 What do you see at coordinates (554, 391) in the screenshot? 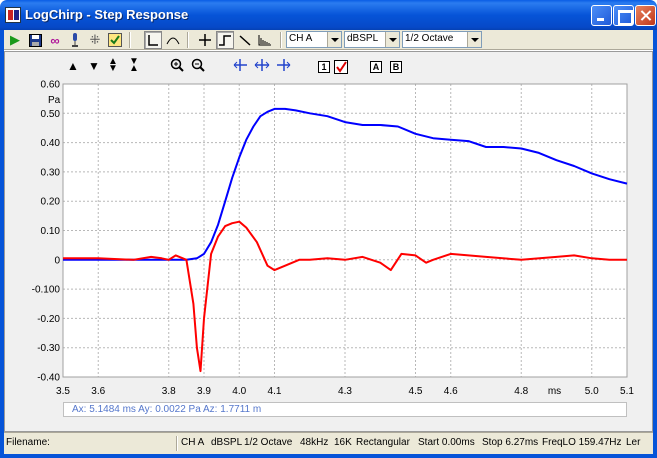
I see `x-axis-label: ms` at bounding box center [554, 391].